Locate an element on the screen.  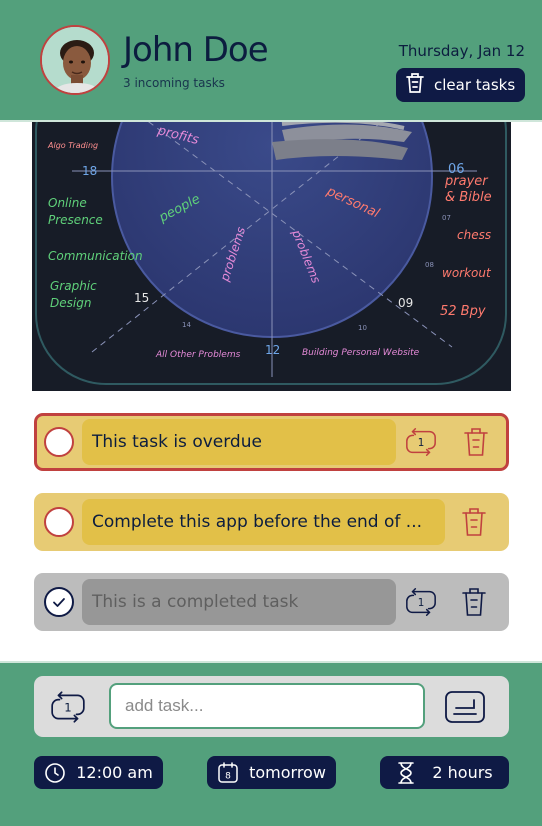
add-task-input is located at coordinates (267, 706).